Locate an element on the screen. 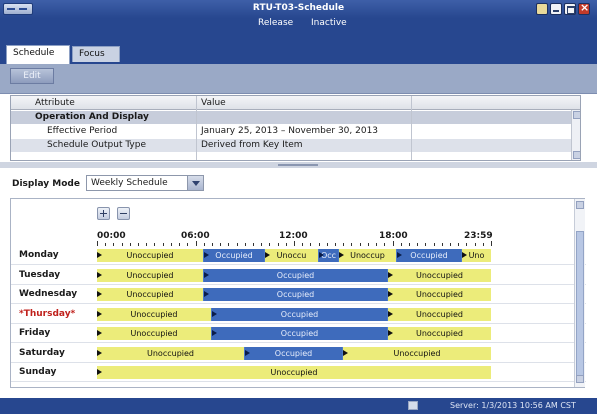 Image resolution: width=597 pixels, height=414 pixels. occupied-segment: Occ is located at coordinates (328, 255).